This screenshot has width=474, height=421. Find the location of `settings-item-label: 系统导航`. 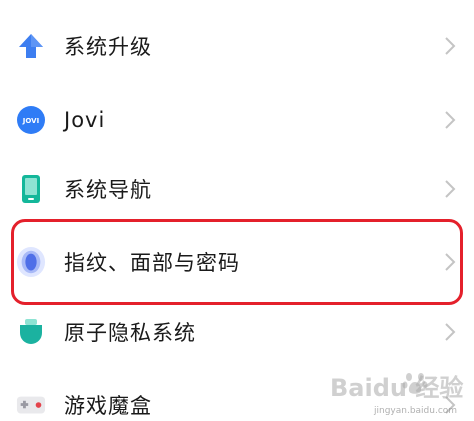

settings-item-label: 系统导航 is located at coordinates (108, 190).